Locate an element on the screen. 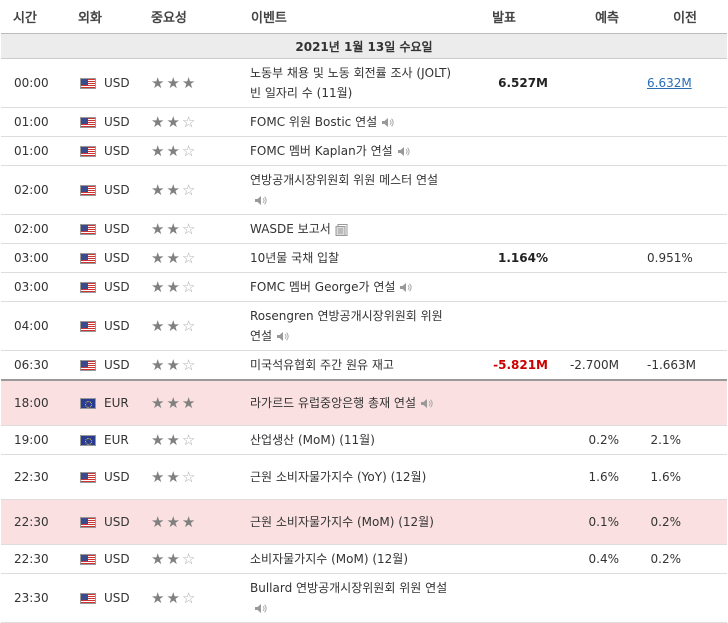  table-row: 01:00 USD ★★☆ FOMC 위원 Bostic 연설 is located at coordinates (364, 122).